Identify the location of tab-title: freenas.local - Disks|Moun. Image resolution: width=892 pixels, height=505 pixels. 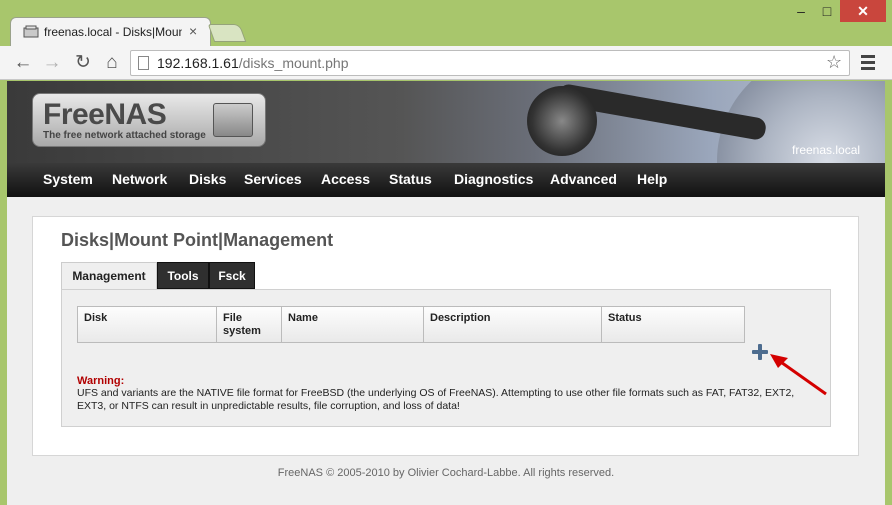
(113, 32).